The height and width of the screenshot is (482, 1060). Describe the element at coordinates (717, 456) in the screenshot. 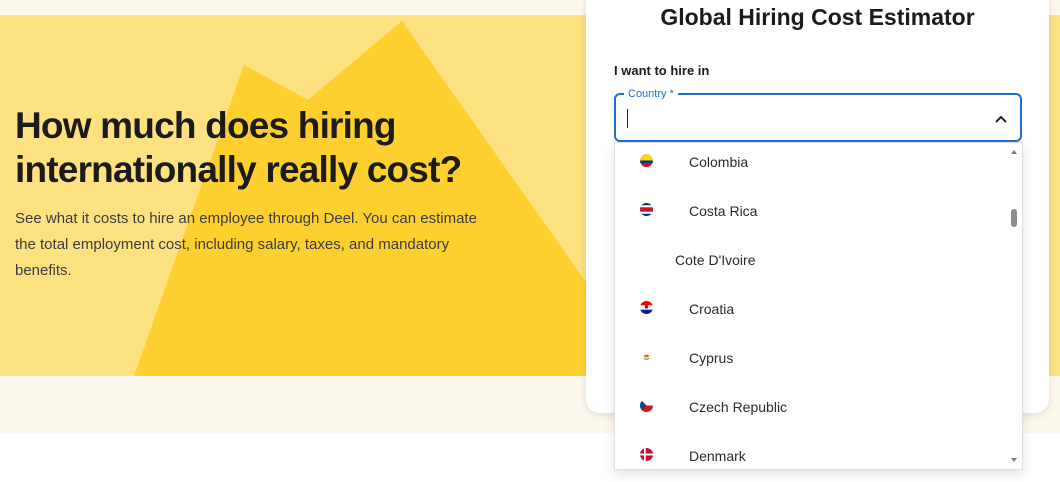

I see `option-label: Denmark` at that location.